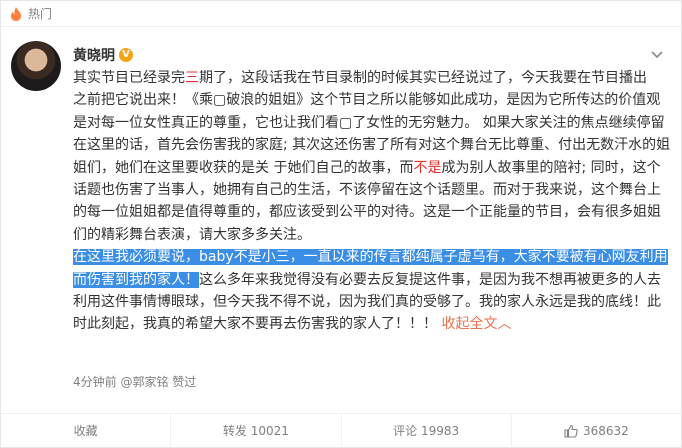 The height and width of the screenshot is (448, 682). Describe the element at coordinates (136, 279) in the screenshot. I see `post-text-segment: 而伤害到我的家人！` at that location.